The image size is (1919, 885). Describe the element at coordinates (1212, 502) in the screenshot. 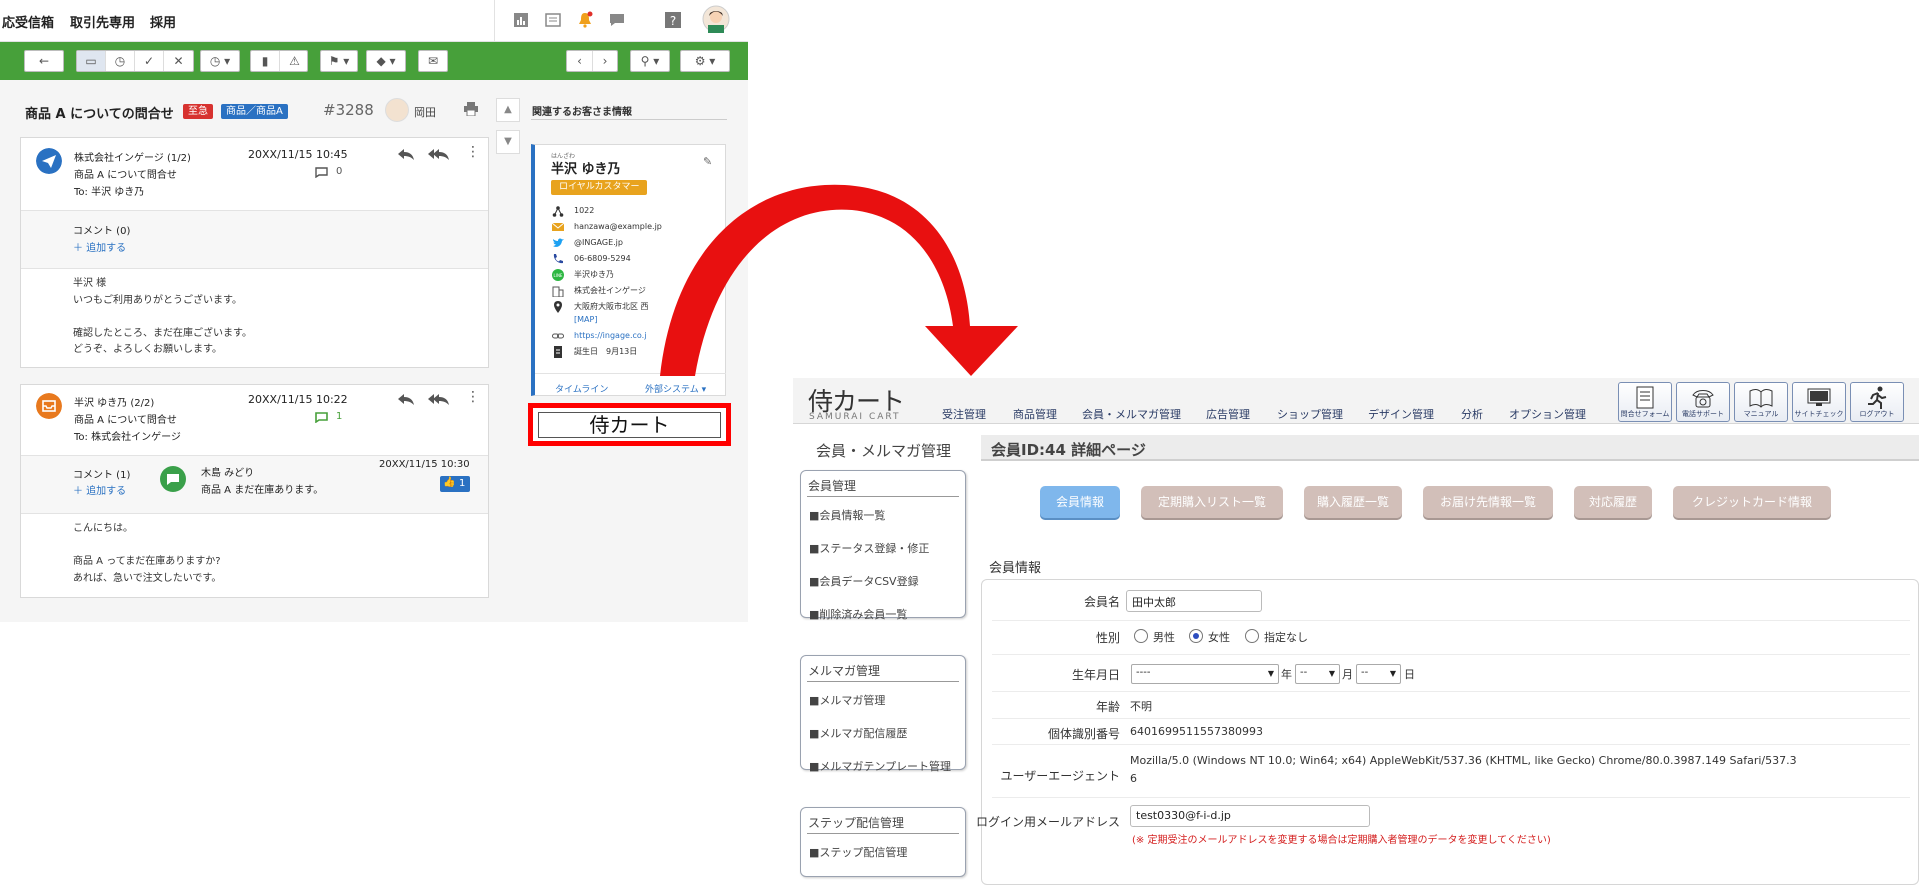

I see `tab-subscription-list: 定期購入リスト一覧` at that location.